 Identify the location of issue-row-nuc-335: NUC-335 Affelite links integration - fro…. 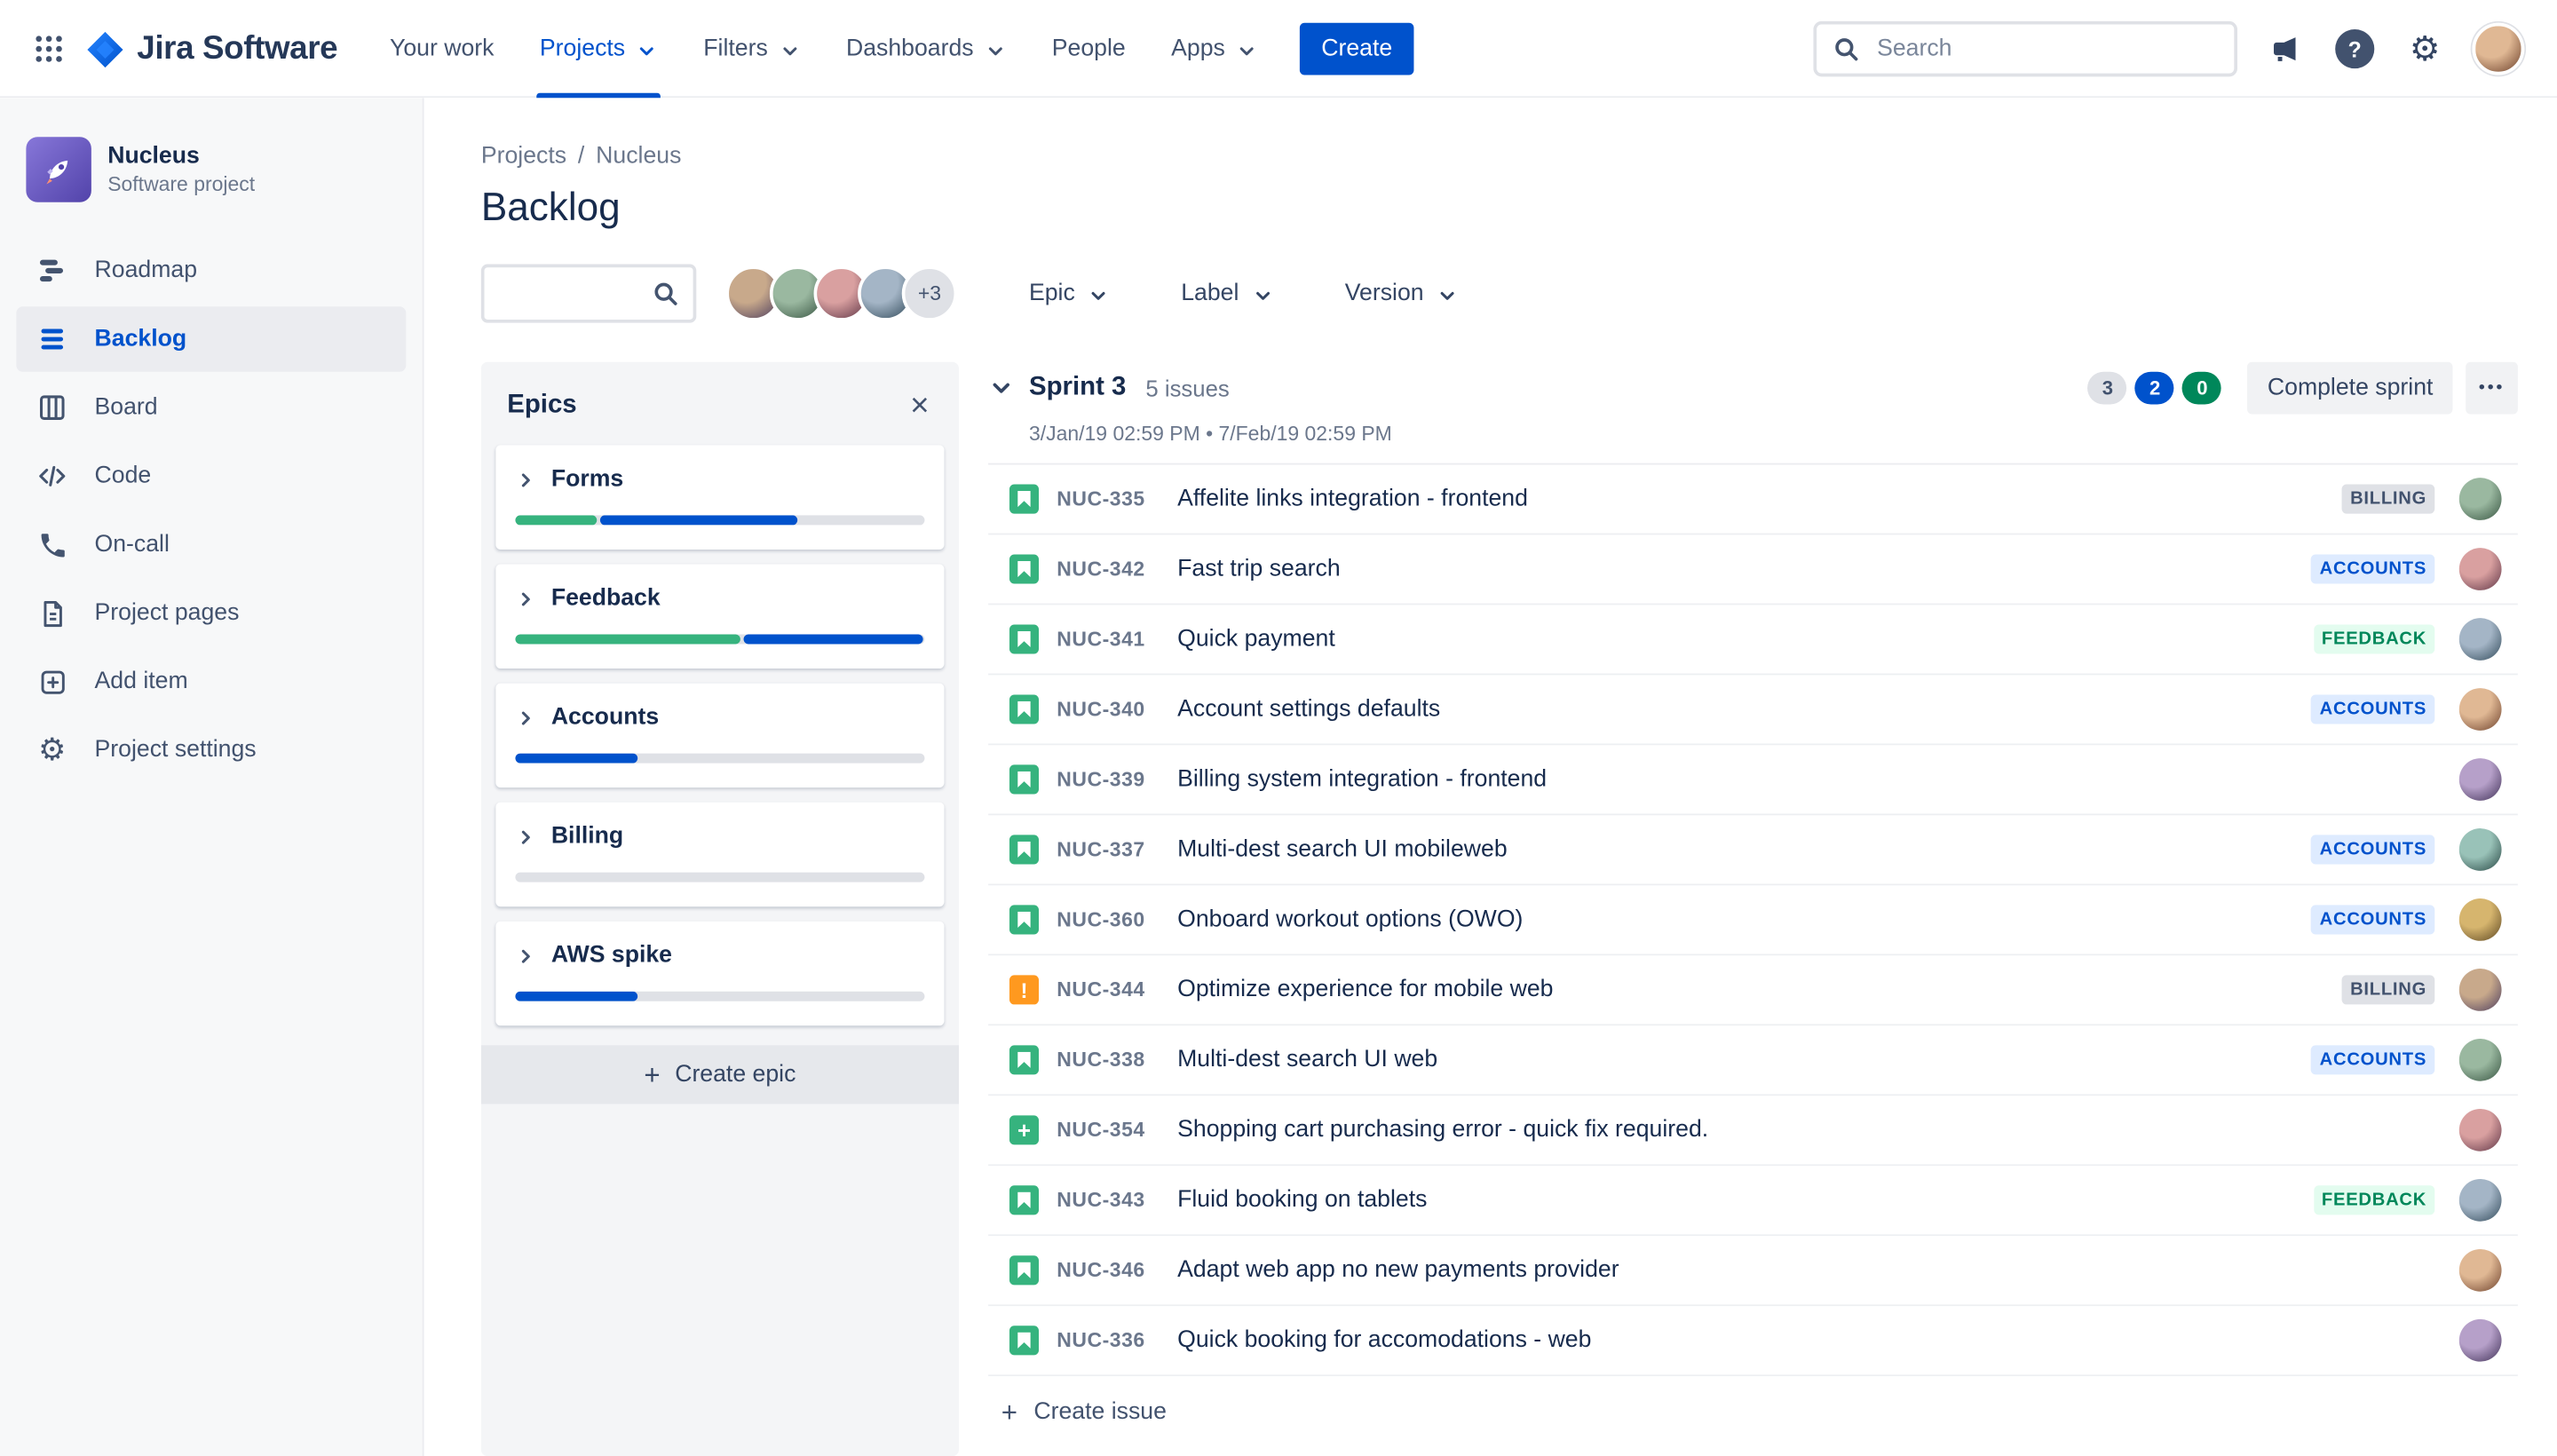
(1753, 499).